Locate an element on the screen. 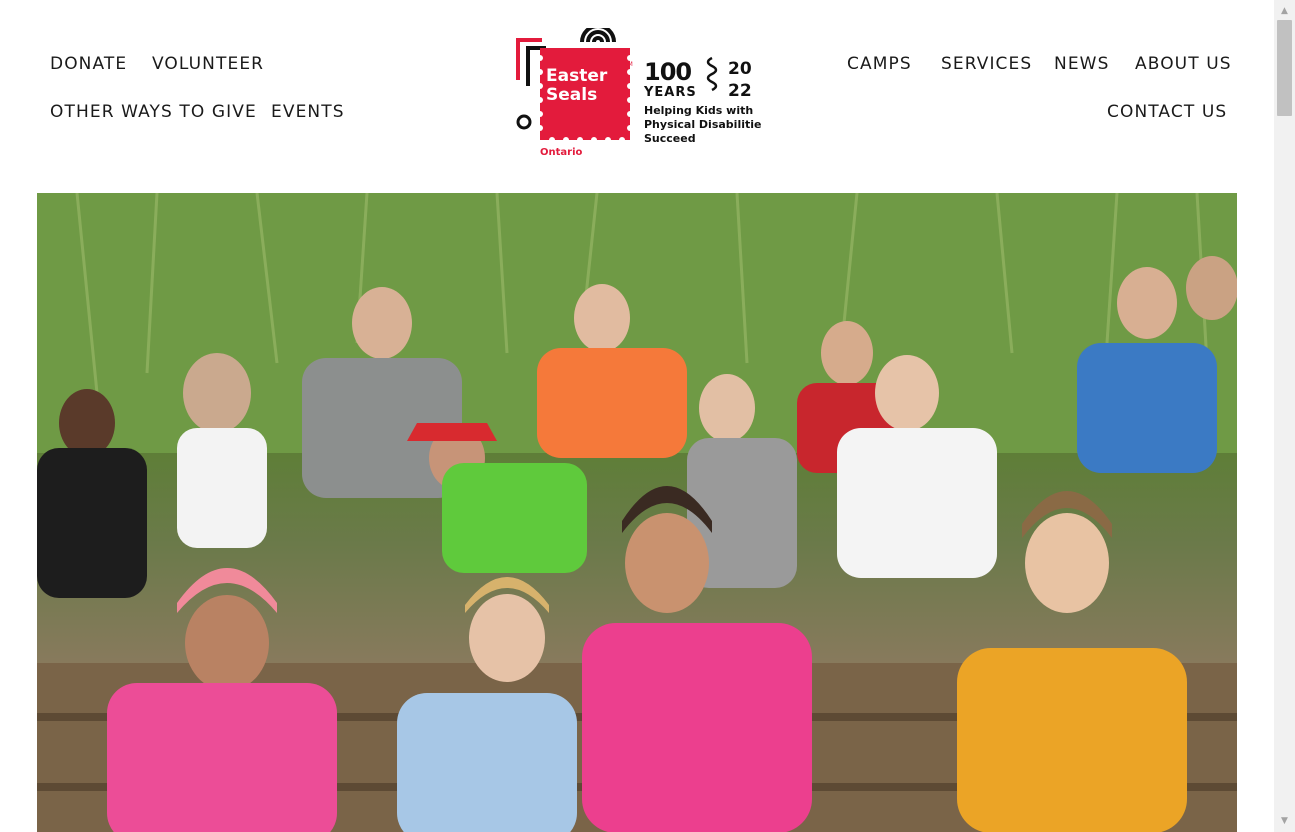 This screenshot has width=1295, height=832. logo-year-top: 20 is located at coordinates (740, 69).